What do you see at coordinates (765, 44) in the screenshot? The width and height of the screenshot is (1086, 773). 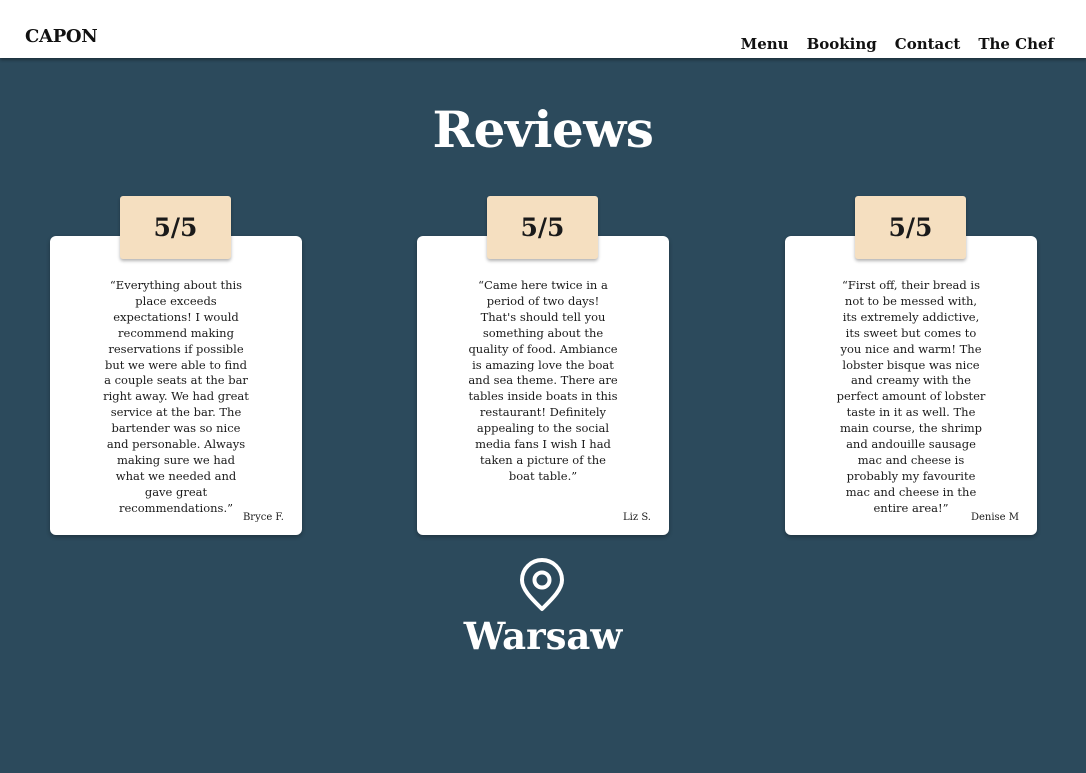 I see `nav-link-menu: Menu` at bounding box center [765, 44].